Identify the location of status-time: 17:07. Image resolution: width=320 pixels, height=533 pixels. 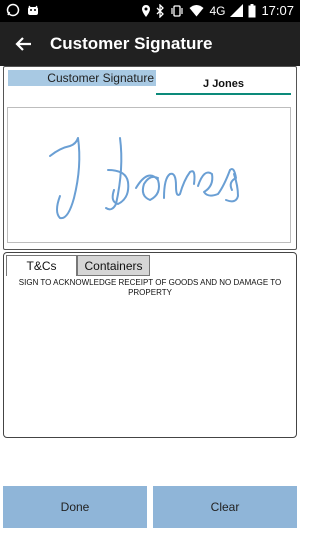
(277, 10).